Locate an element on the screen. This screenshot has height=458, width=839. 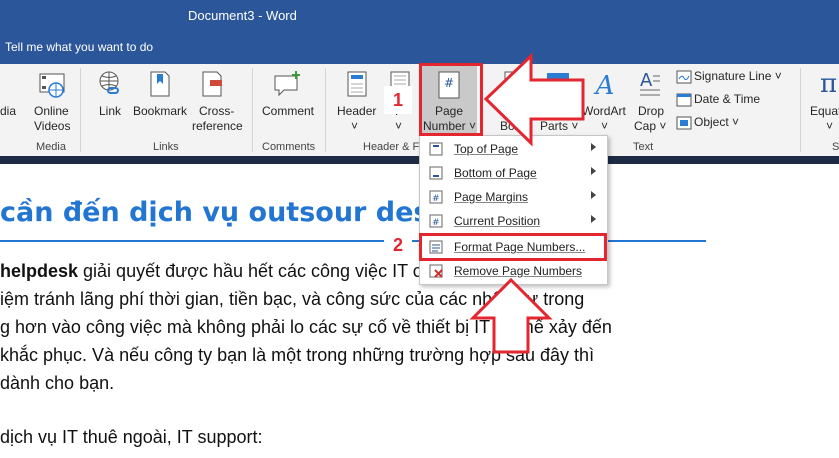
menu-item-current-position: # Current Position is located at coordinates (513, 221).